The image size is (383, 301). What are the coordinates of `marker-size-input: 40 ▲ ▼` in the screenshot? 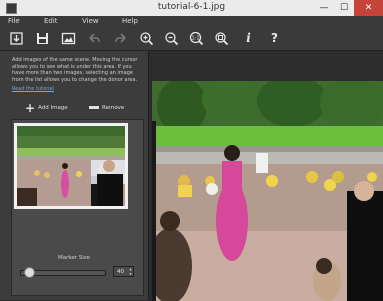 It's located at (123, 271).